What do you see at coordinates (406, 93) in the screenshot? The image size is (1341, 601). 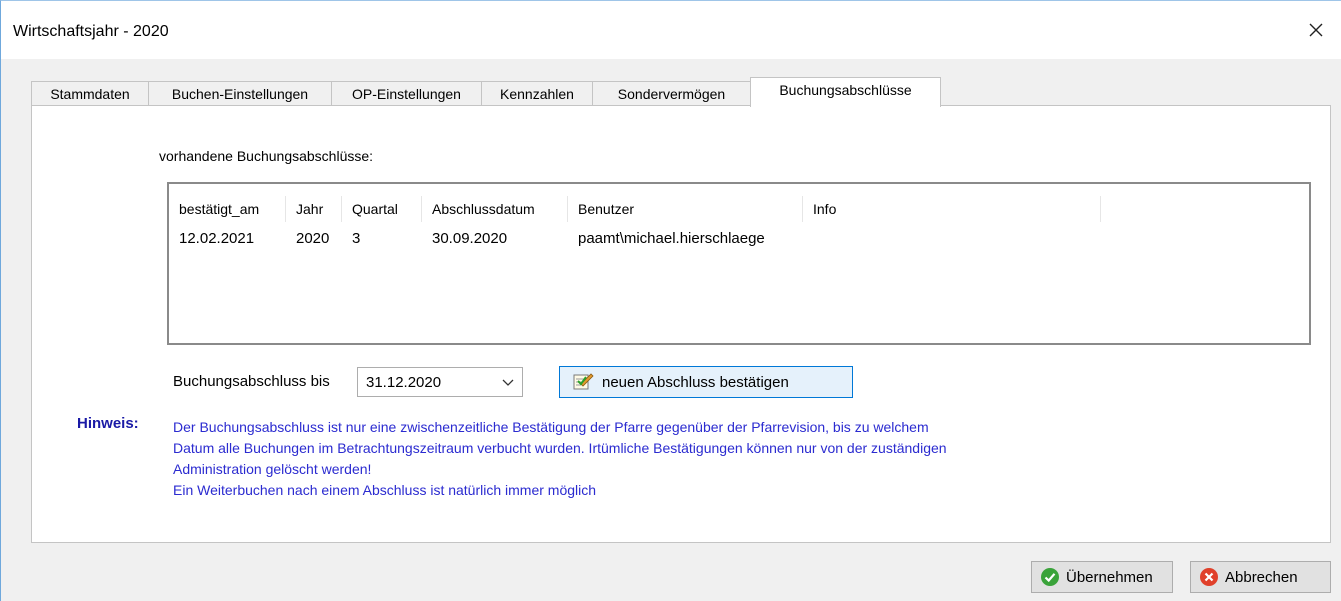 I see `tab-op-einstellungen: OP-Einstellungen` at bounding box center [406, 93].